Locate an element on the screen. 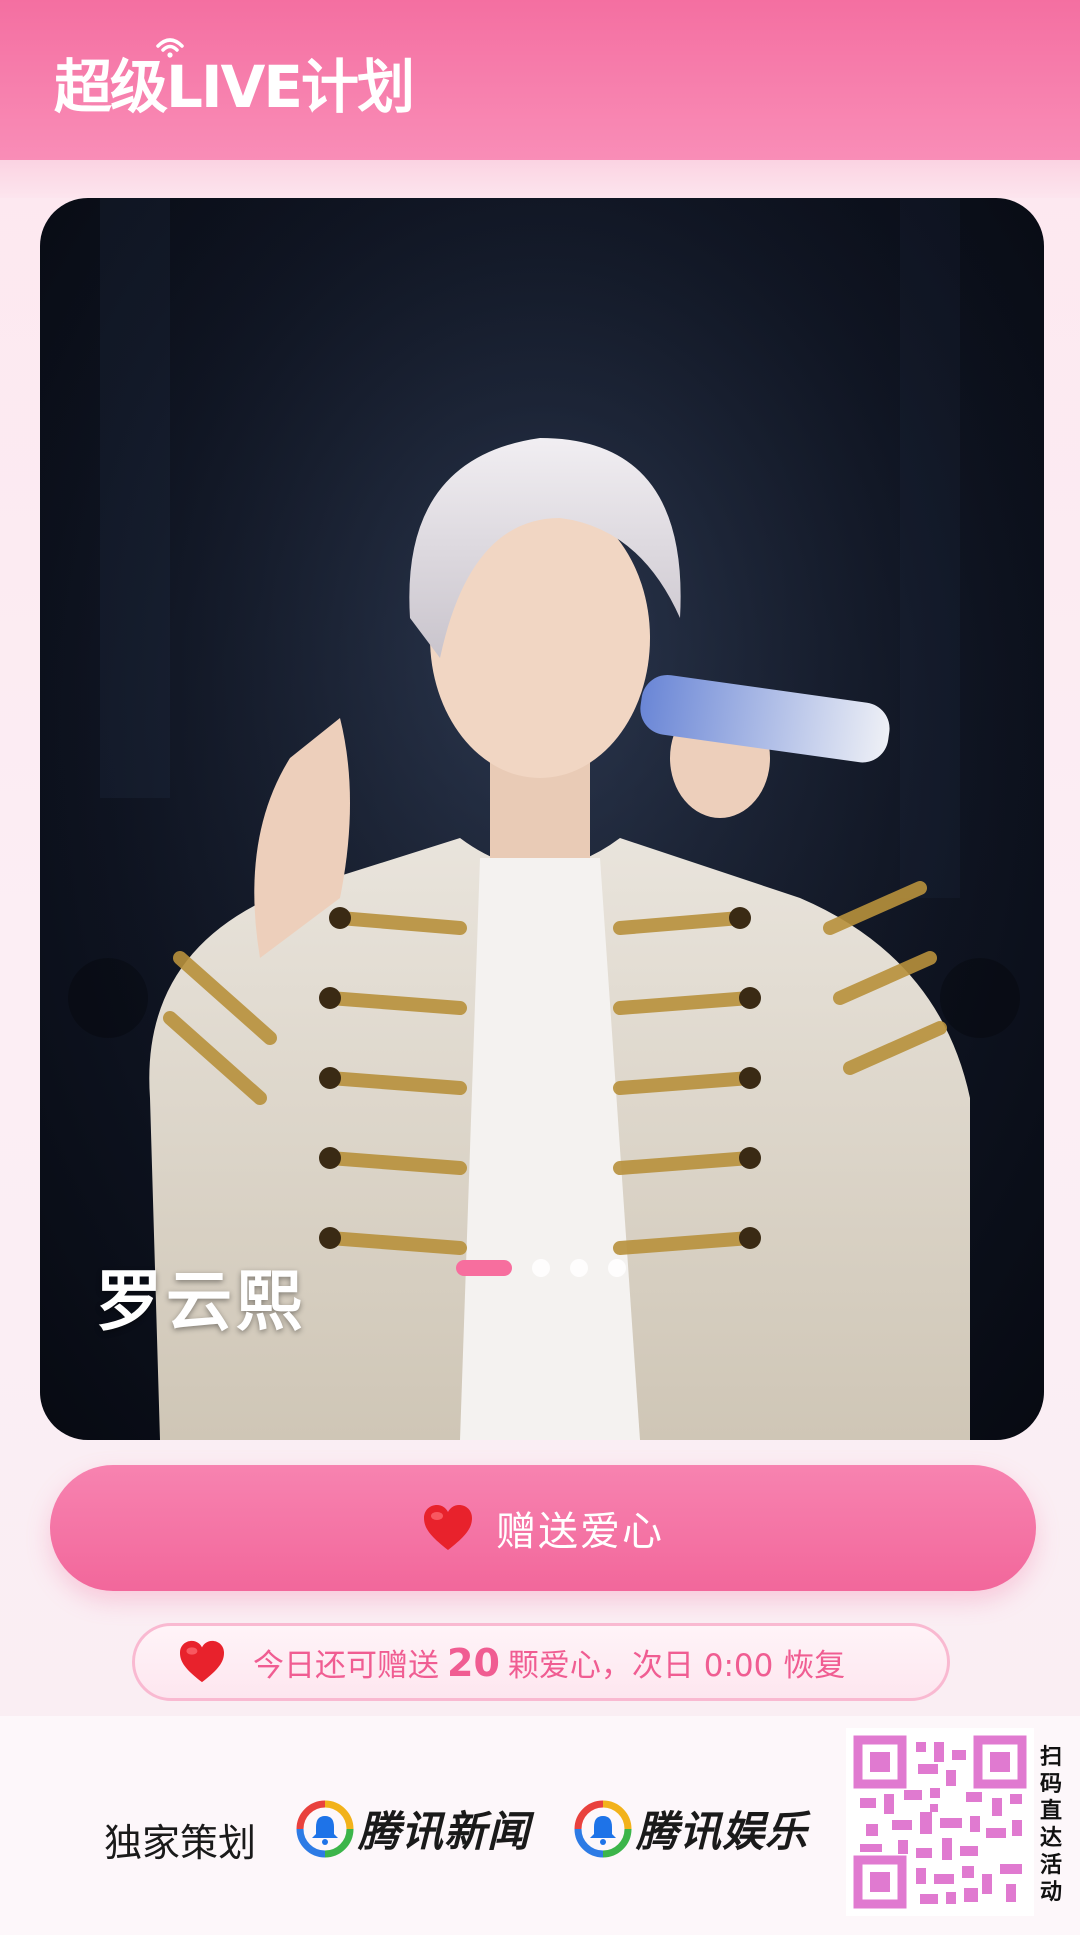  quota-suffix: 颗爱心，次日 0:00 恢复 is located at coordinates (676, 1665).